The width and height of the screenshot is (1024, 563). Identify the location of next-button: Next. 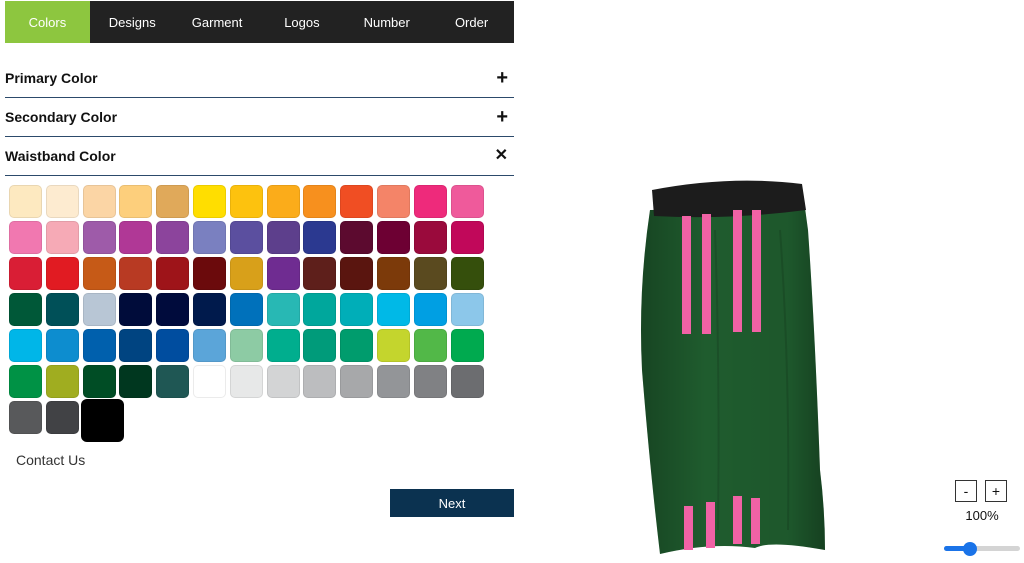
(452, 503).